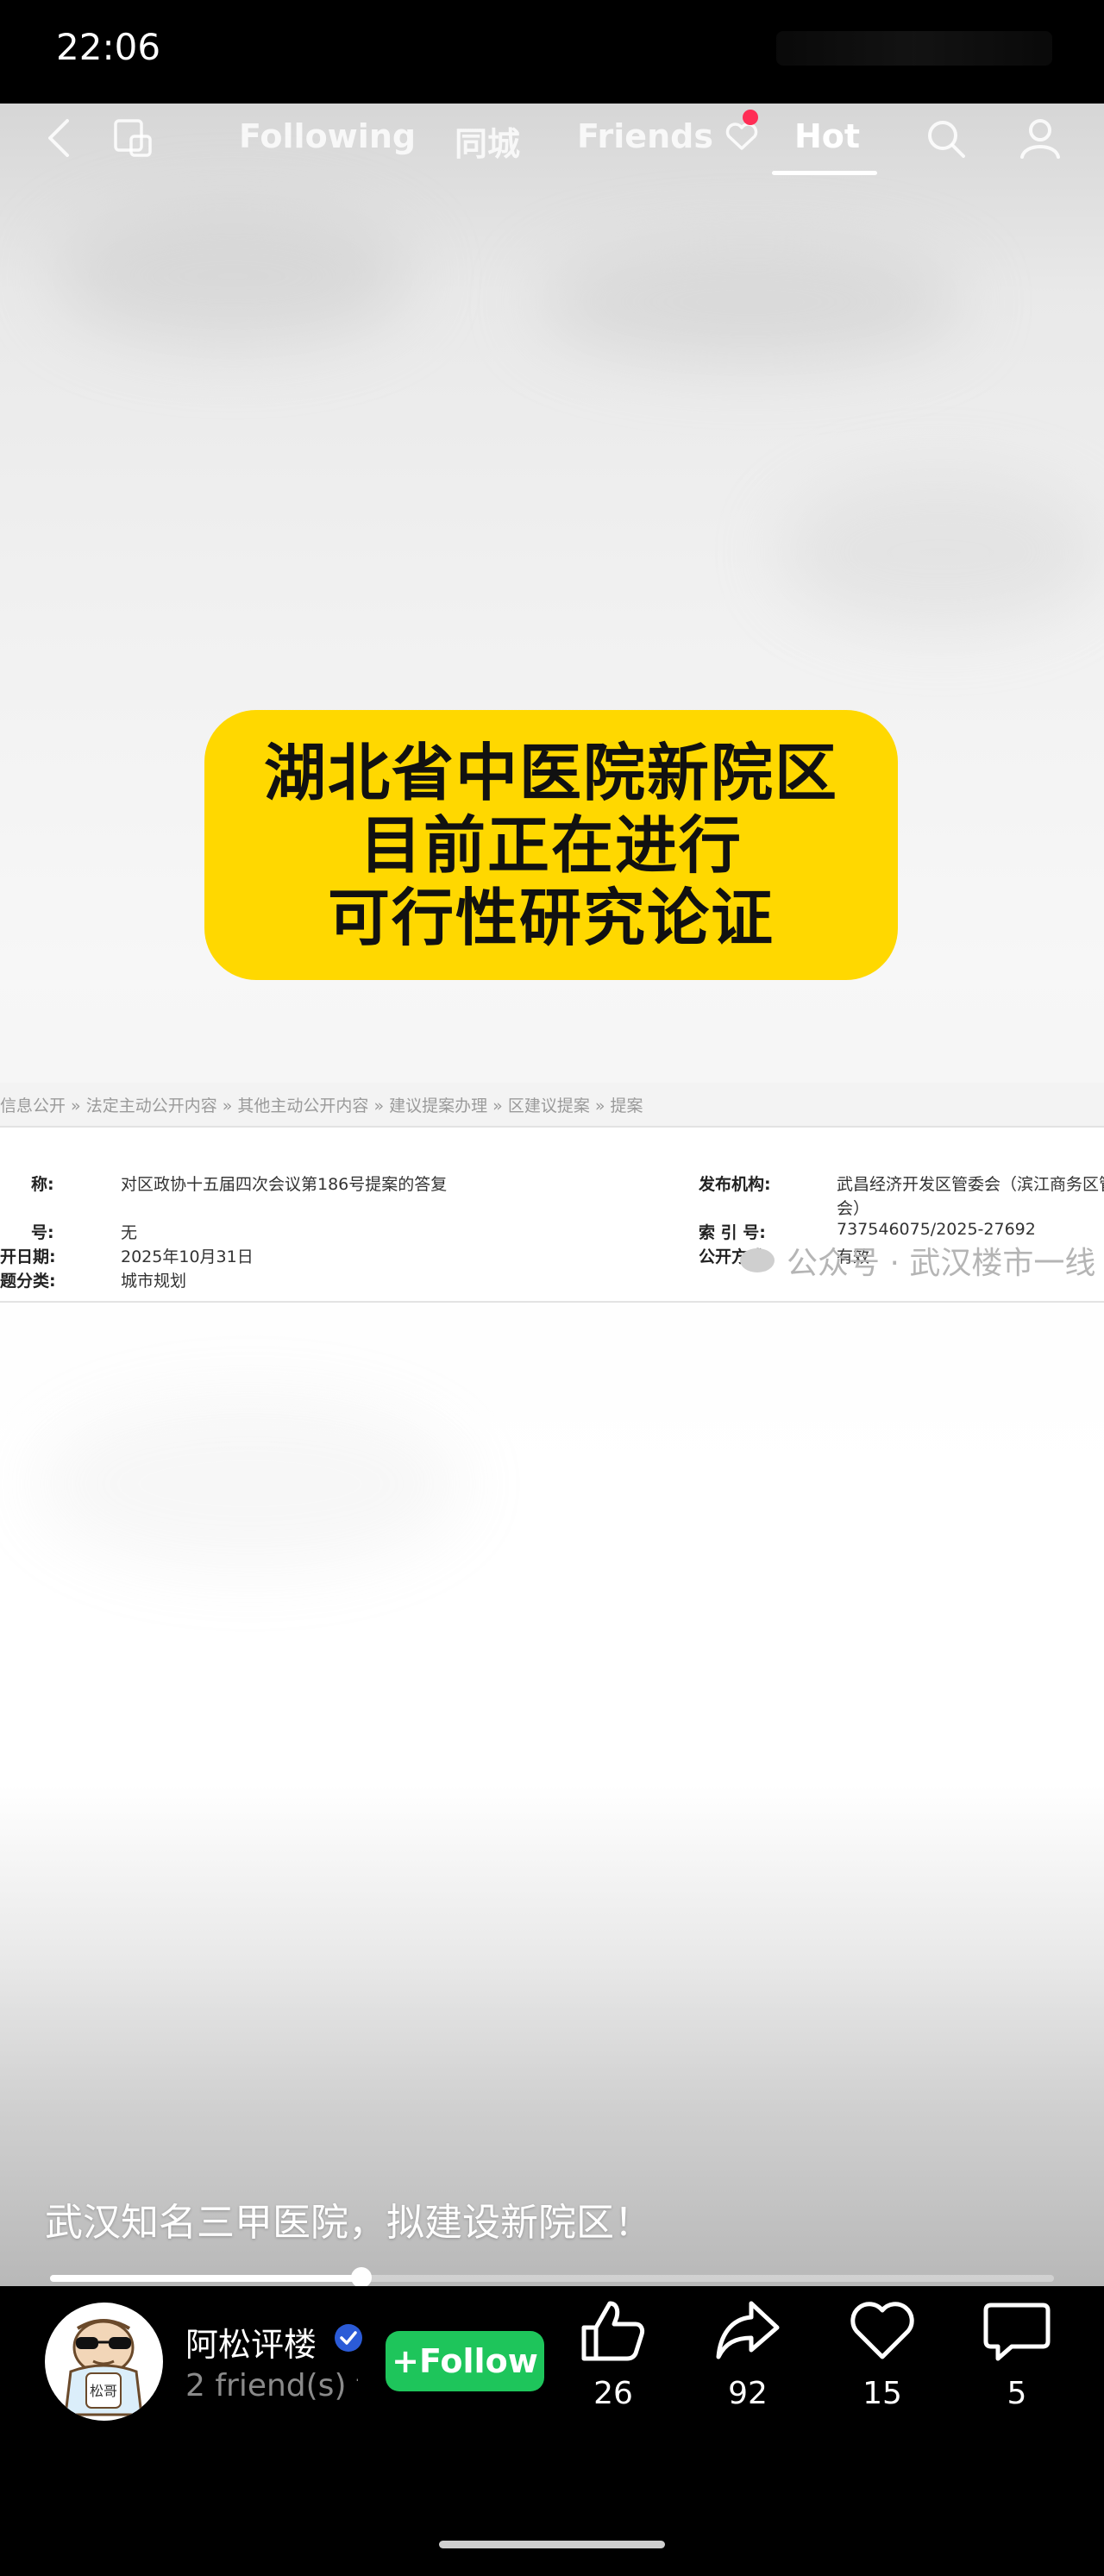  Describe the element at coordinates (551, 917) in the screenshot. I see `headline-line: 可行性研究论证` at that location.